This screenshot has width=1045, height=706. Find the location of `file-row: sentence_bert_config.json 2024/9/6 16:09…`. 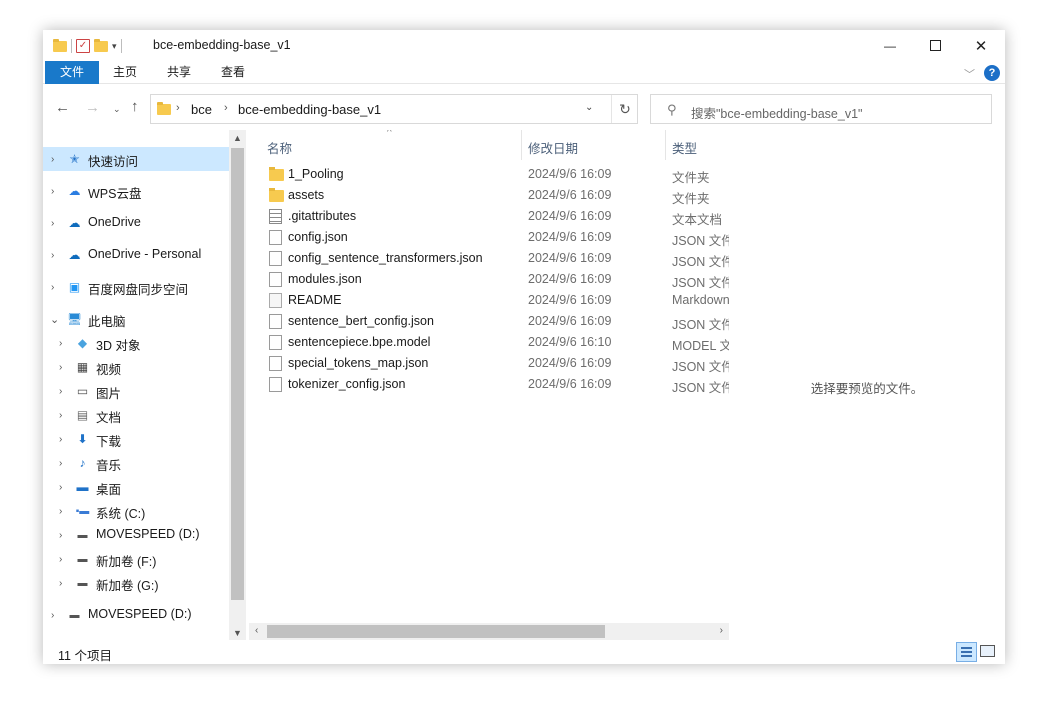

file-row: sentence_bert_config.json 2024/9/6 16:09… is located at coordinates (489, 321).